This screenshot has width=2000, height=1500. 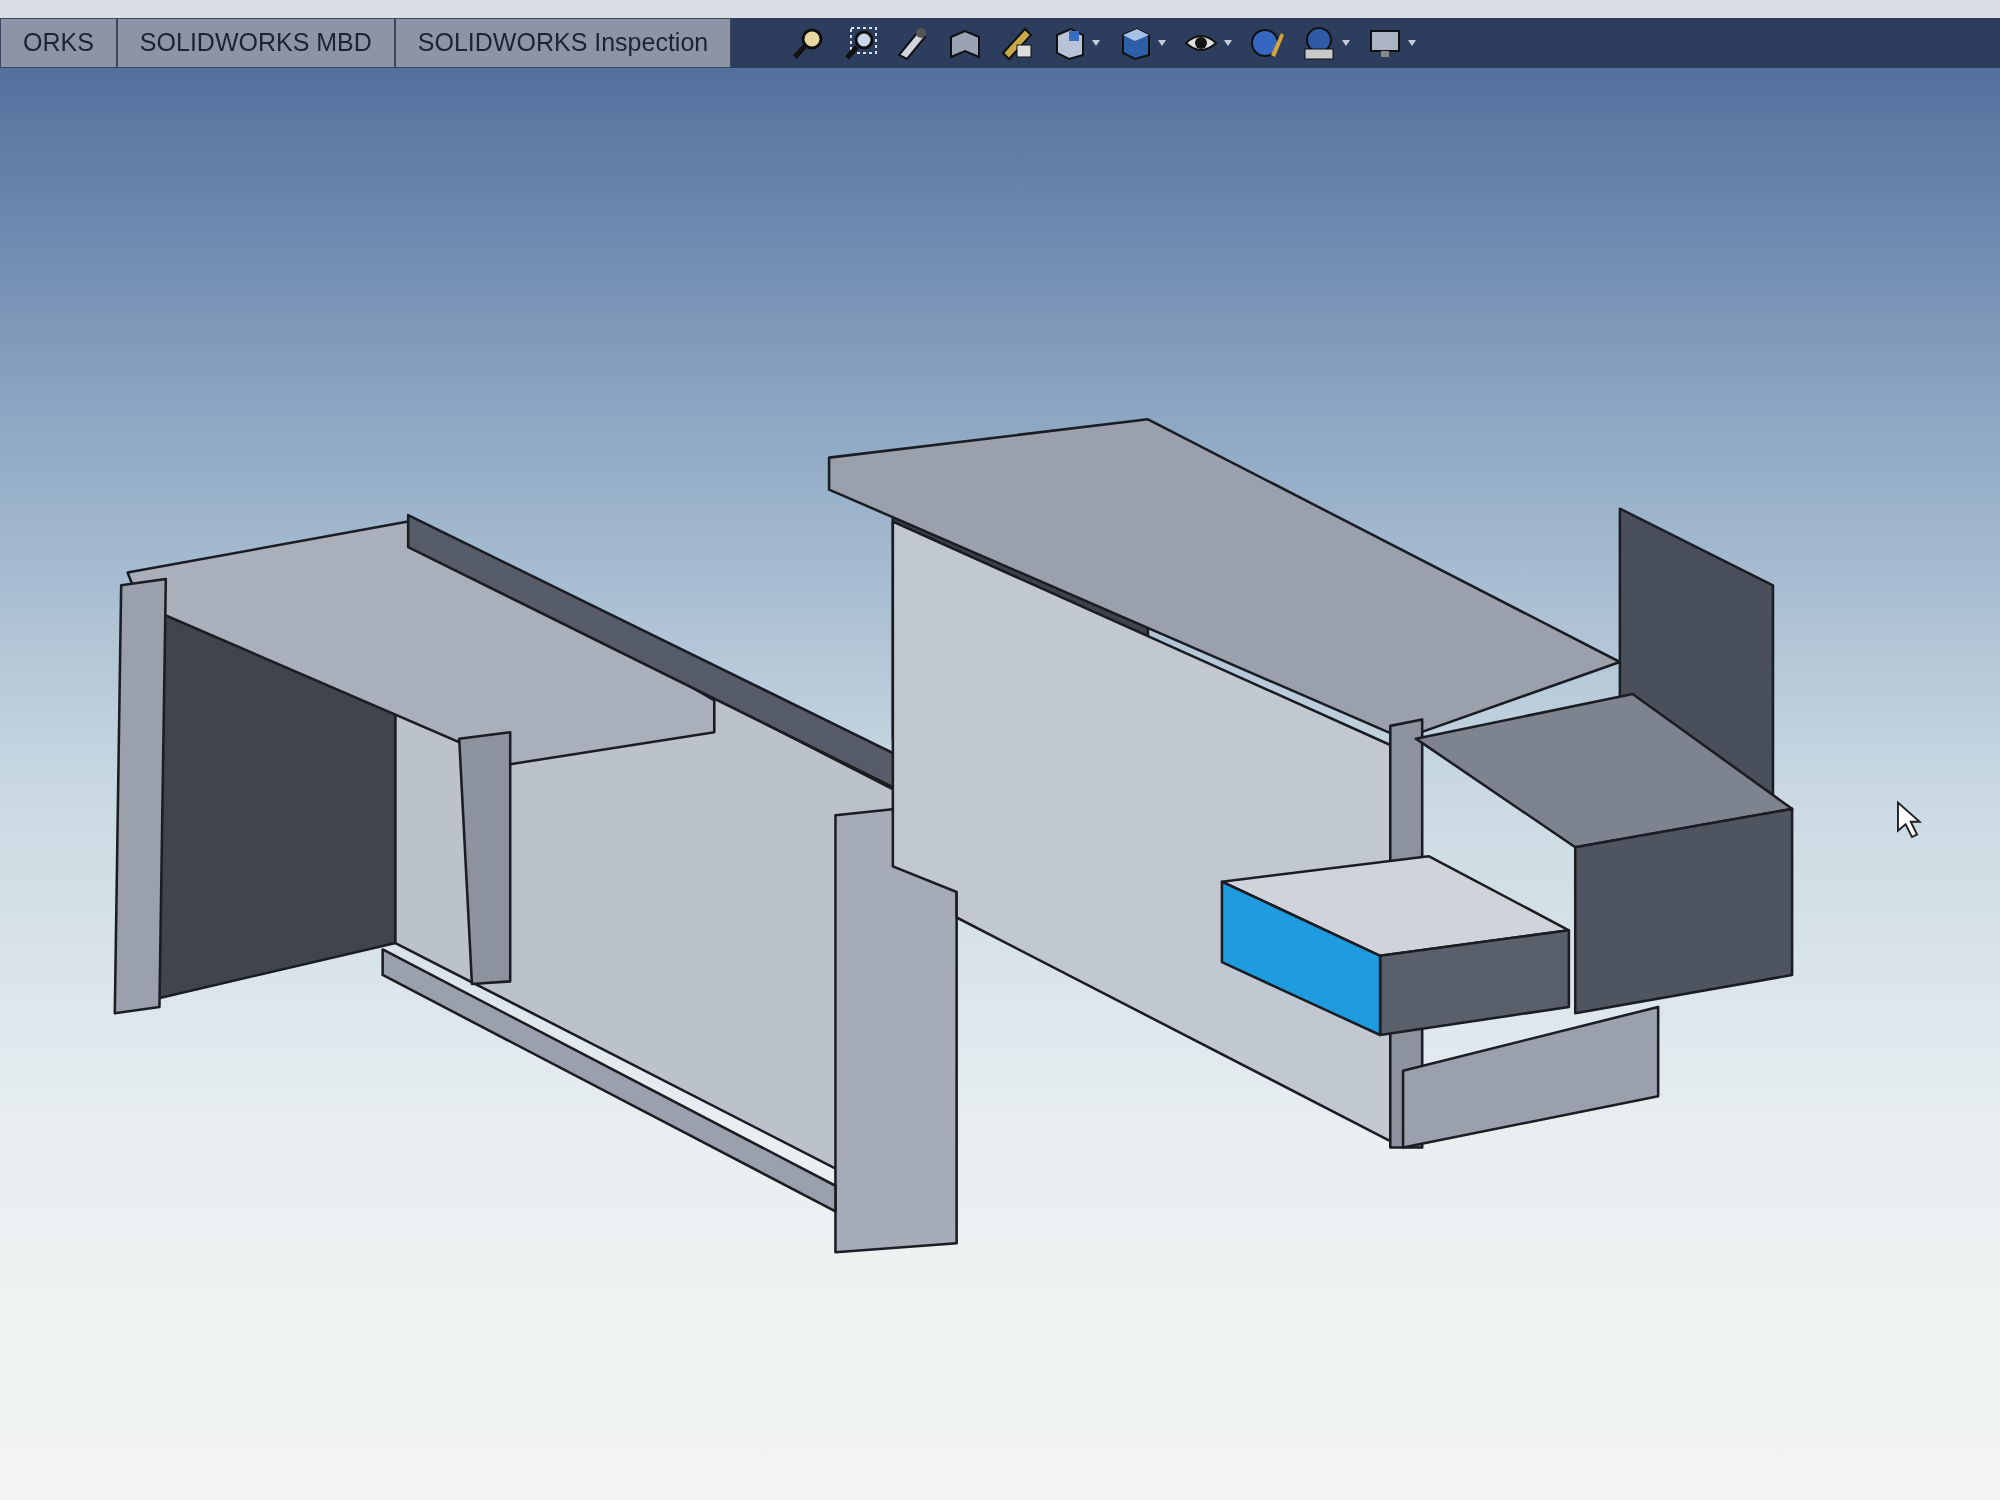 What do you see at coordinates (58, 43) in the screenshot?
I see `ribbon-tab: ORKS` at bounding box center [58, 43].